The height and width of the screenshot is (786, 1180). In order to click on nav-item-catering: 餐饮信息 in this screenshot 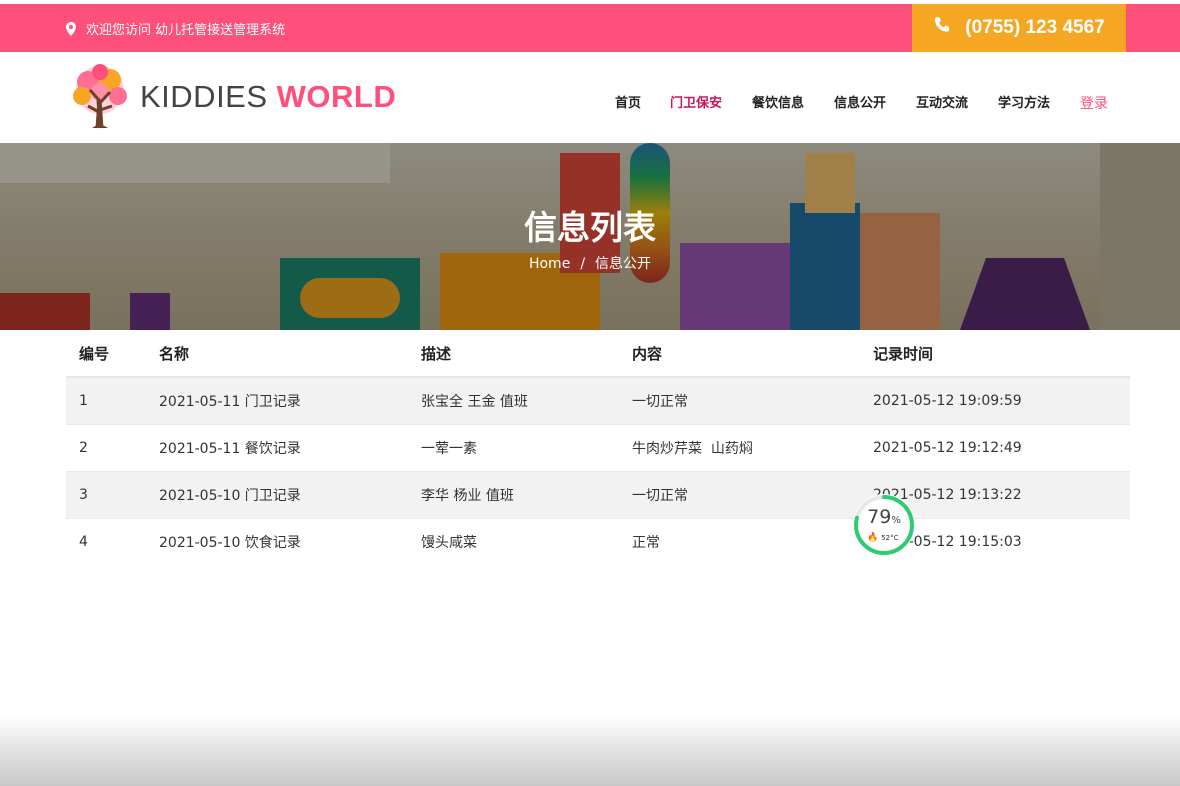, I will do `click(778, 101)`.